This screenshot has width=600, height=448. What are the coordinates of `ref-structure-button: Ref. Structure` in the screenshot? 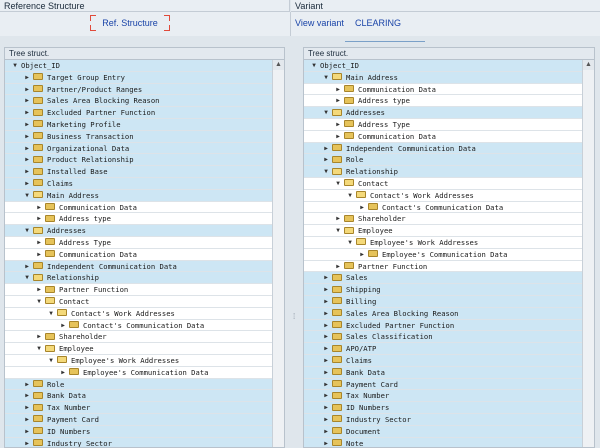 It's located at (130, 23).